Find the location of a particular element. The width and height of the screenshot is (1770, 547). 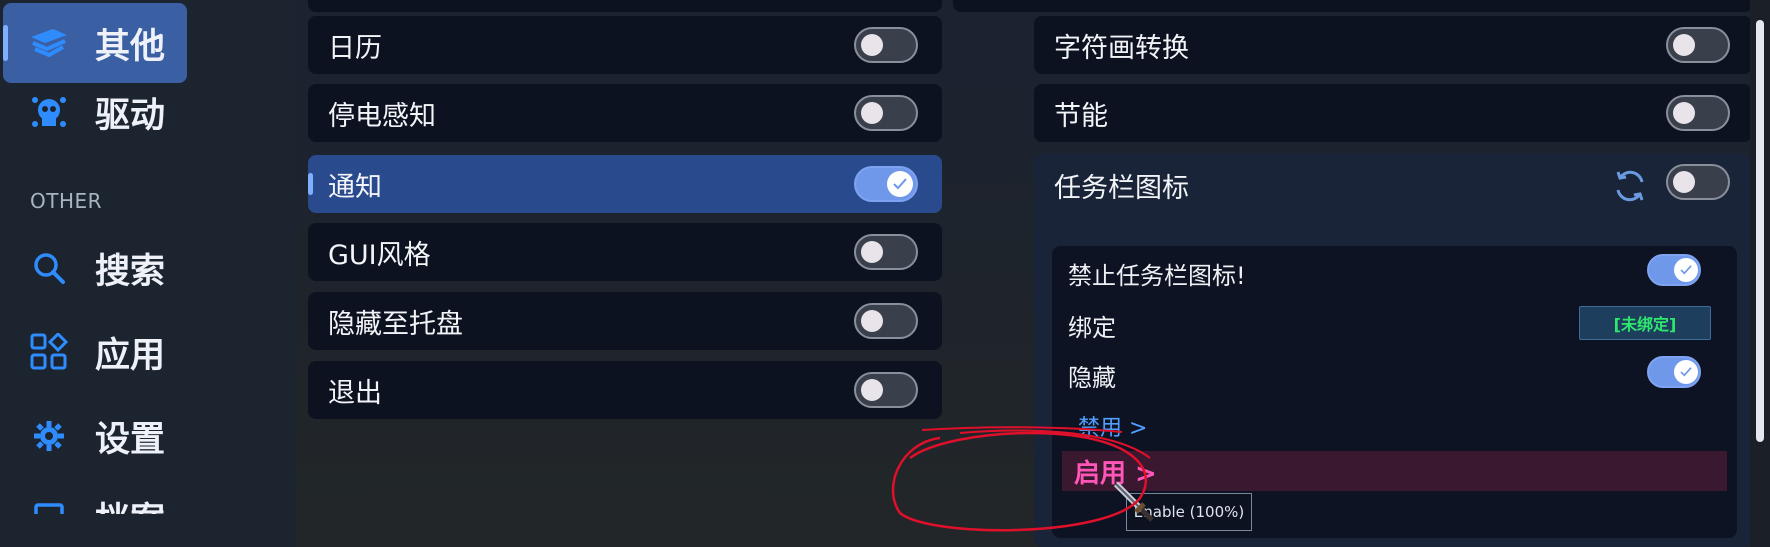

sidebar-item-label: 驱动 is located at coordinates (130, 115).